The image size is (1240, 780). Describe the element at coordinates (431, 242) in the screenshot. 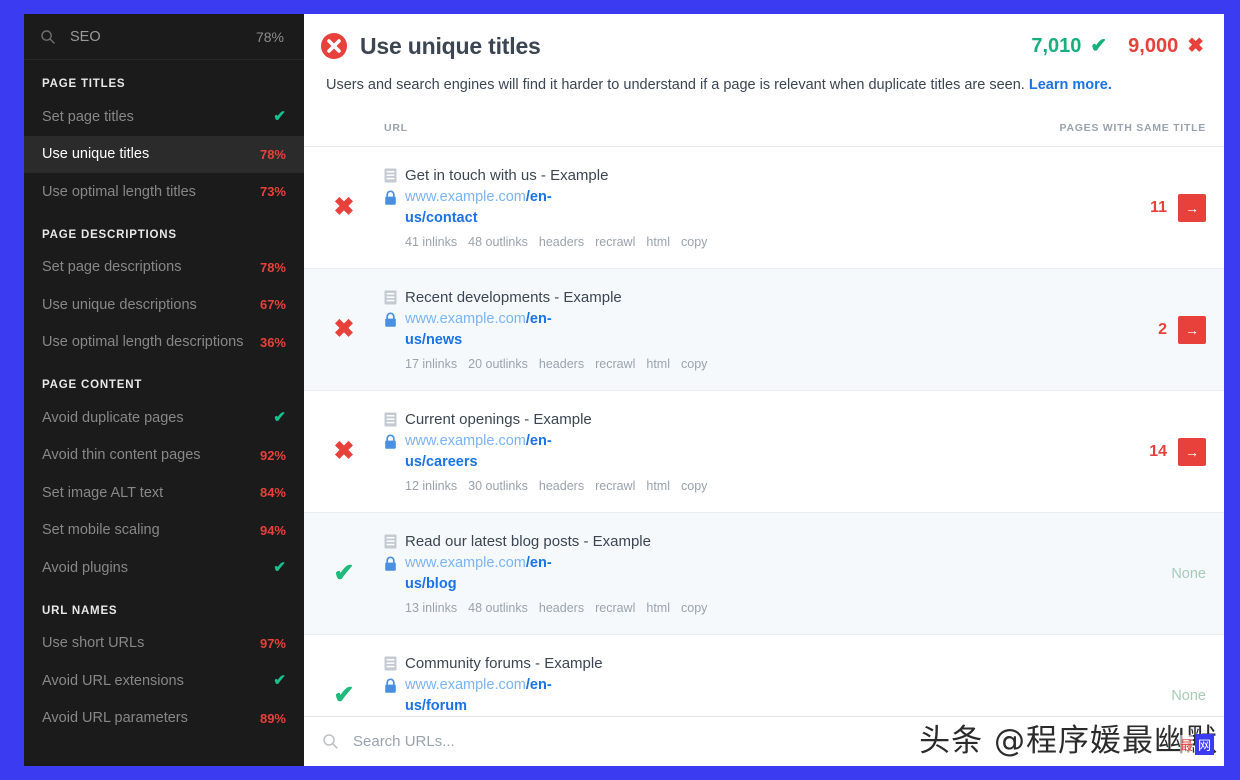

I see `row-meta-item: 41 inlinks` at that location.